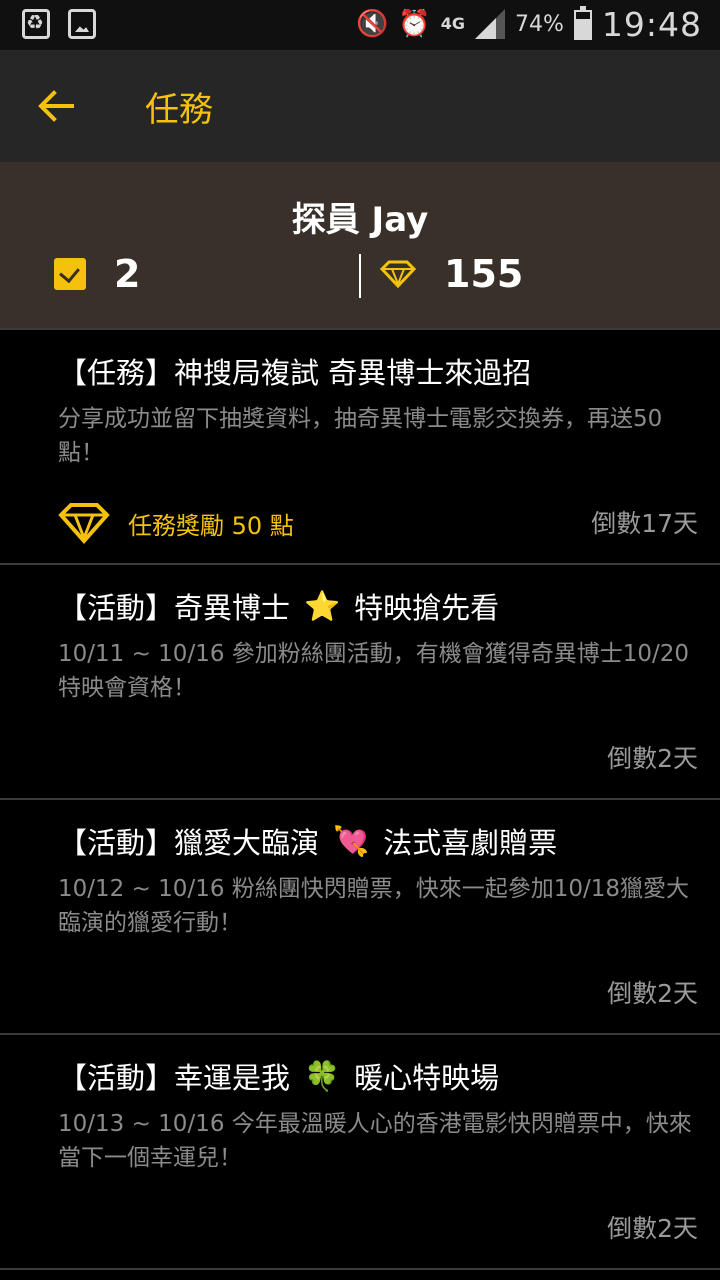 This screenshot has width=720, height=1280. Describe the element at coordinates (179, 110) in the screenshot. I see `page-title: 任務` at that location.